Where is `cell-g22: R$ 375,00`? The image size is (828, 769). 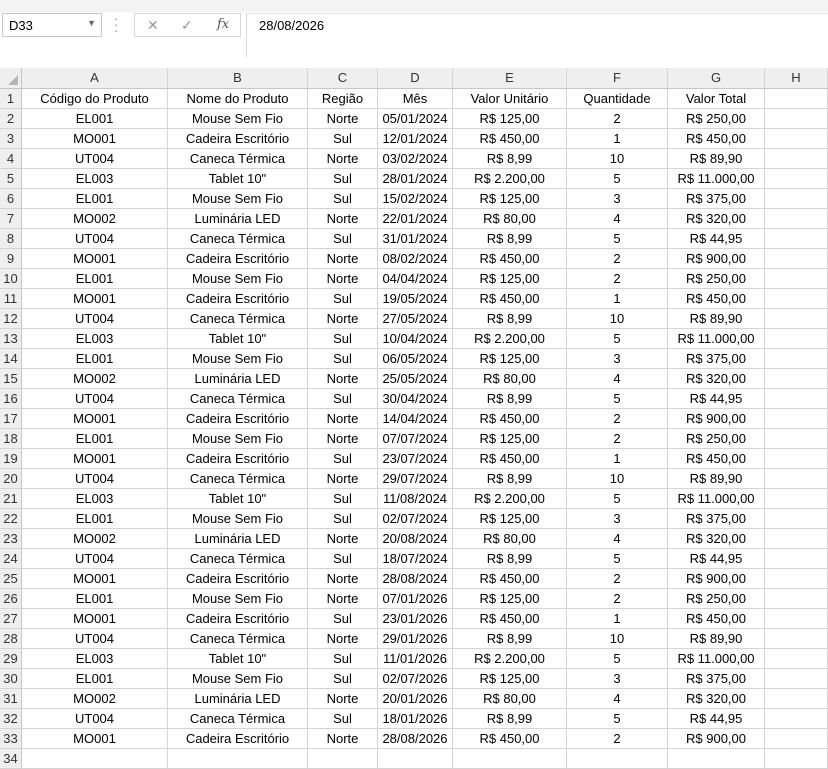
cell-g22: R$ 375,00 is located at coordinates (716, 519).